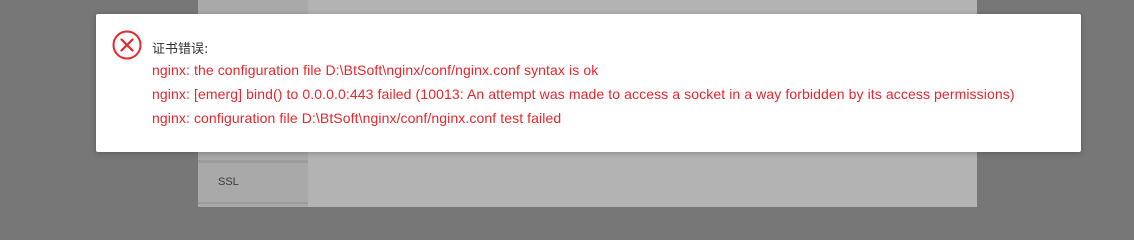  What do you see at coordinates (127, 45) in the screenshot?
I see `error-circle-x-icon` at bounding box center [127, 45].